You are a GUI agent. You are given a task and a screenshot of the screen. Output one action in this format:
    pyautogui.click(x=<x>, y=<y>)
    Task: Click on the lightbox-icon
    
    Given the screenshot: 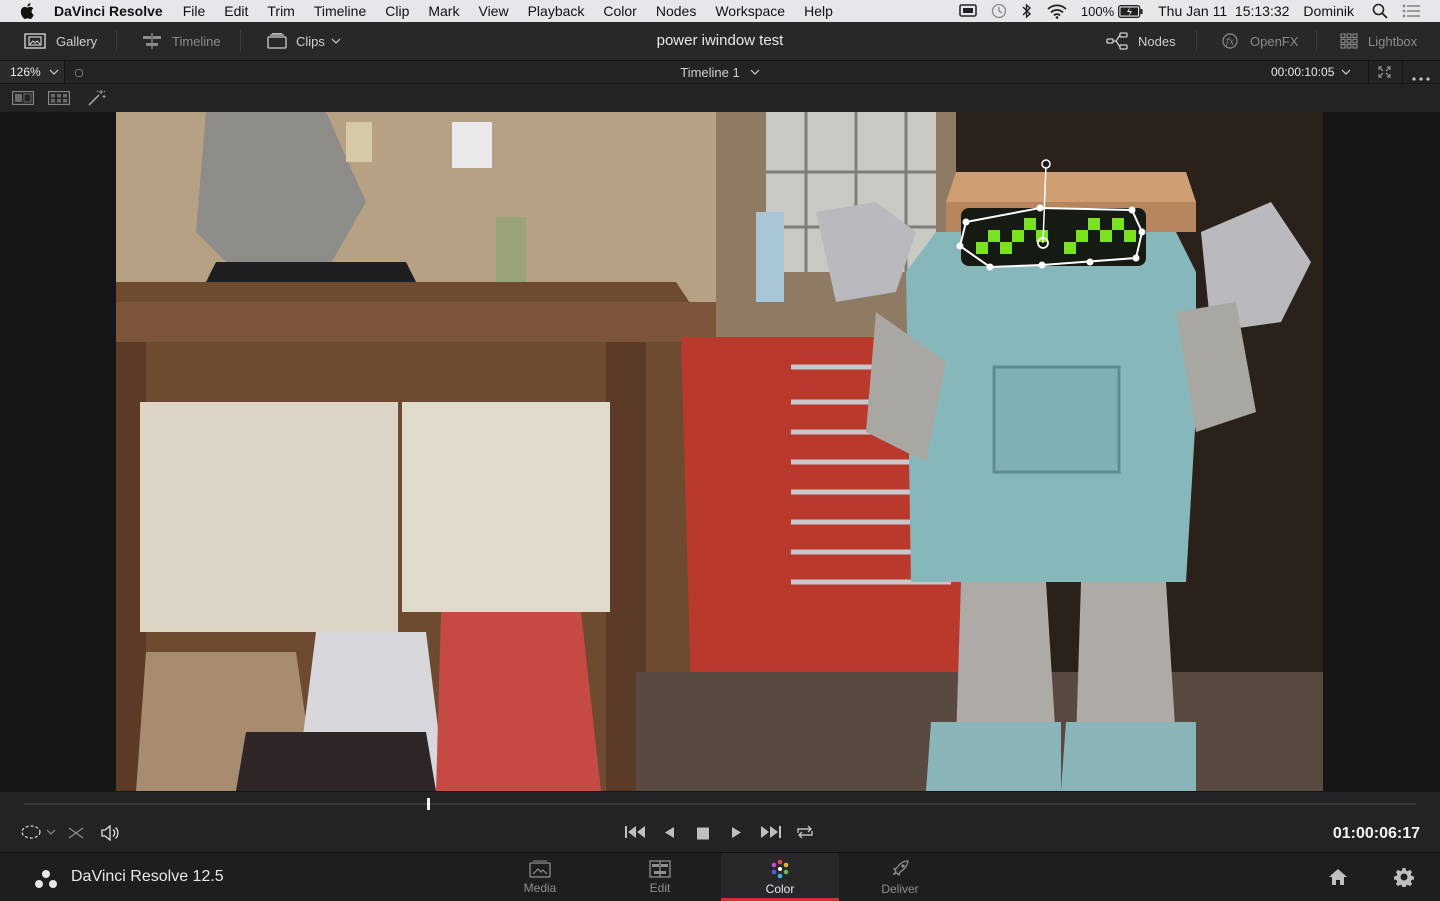 What is the action you would take?
    pyautogui.click(x=1349, y=41)
    